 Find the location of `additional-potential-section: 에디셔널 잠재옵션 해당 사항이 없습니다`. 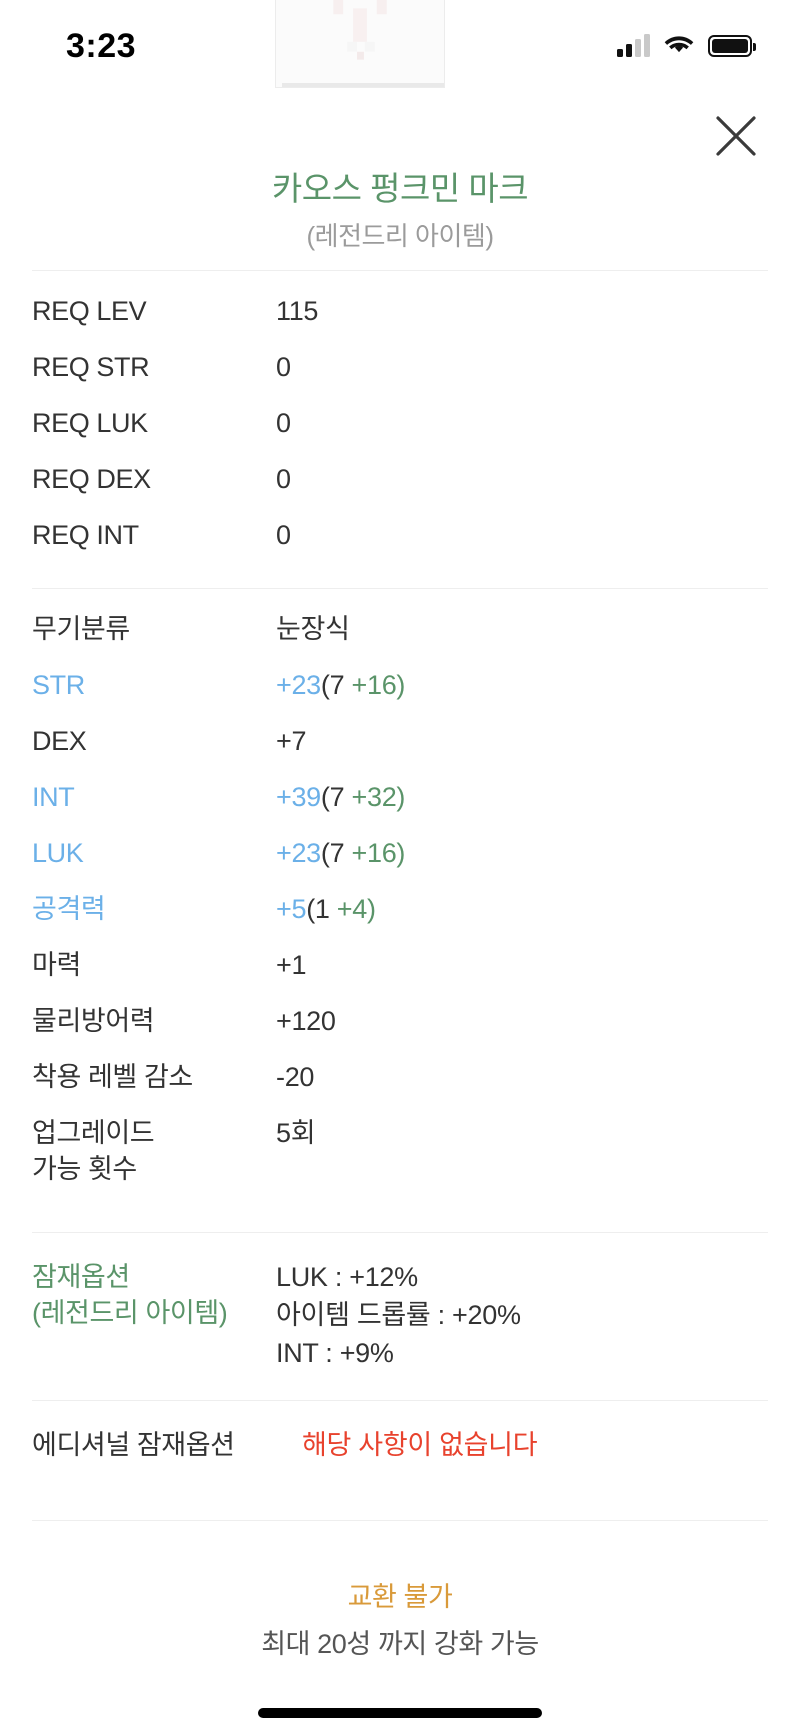

additional-potential-section: 에디셔널 잠재옵션 해당 사항이 없습니다 is located at coordinates (400, 1441).